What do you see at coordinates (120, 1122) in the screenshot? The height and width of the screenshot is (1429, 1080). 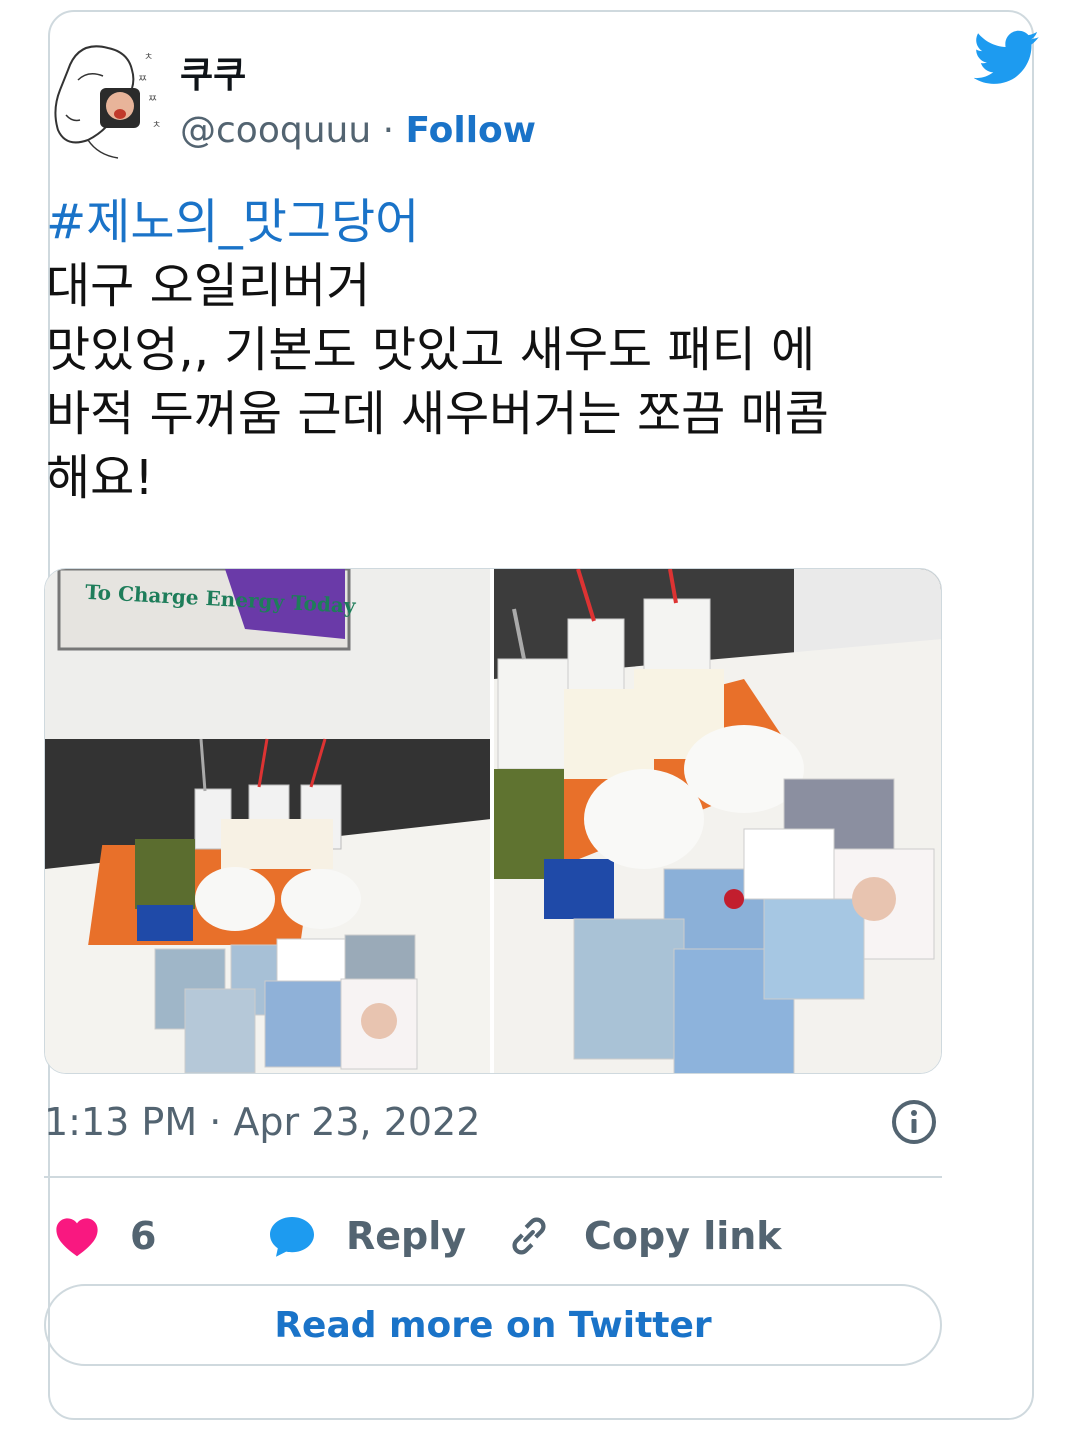 I see `tweet-time: 1:13 PM` at bounding box center [120, 1122].